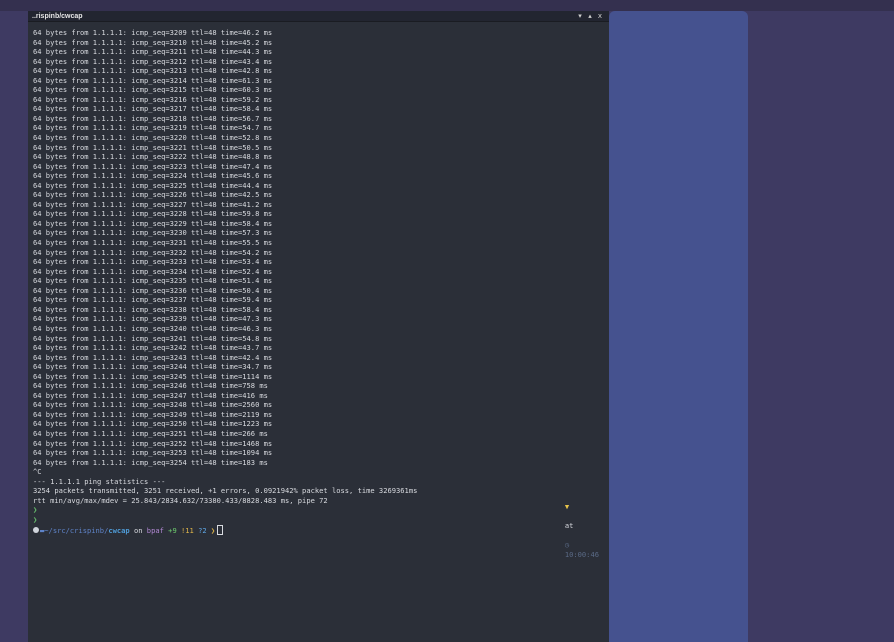 Image resolution: width=894 pixels, height=642 pixels. I want to click on terminal-titlebar: ..rispinb/cwcap ▾ ▴ x, so click(318, 16).